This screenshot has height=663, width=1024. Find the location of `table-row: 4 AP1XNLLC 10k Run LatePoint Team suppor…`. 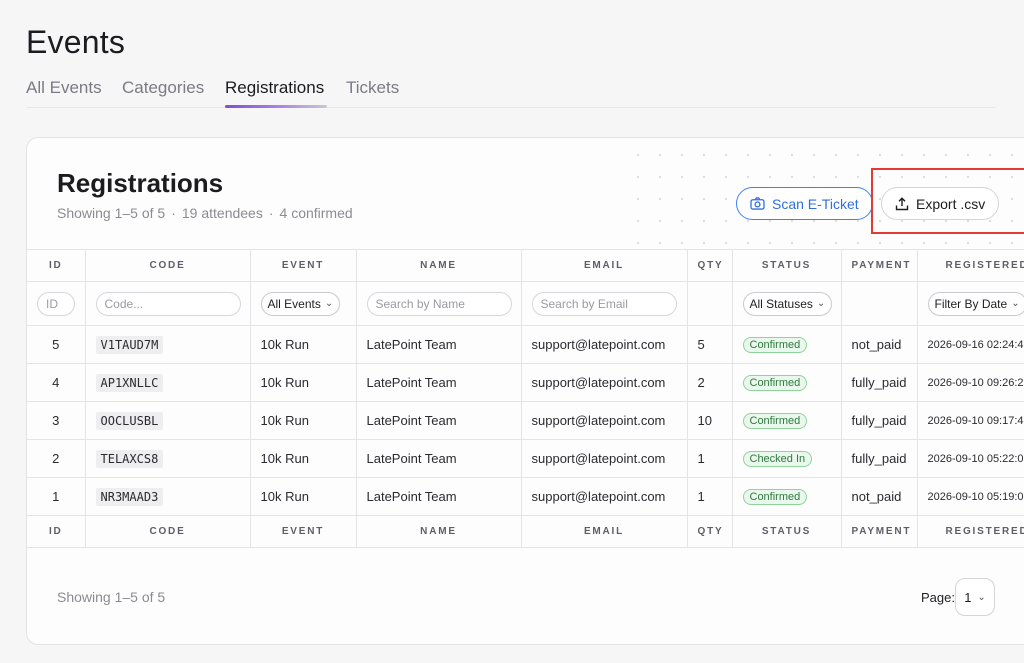

table-row: 4 AP1XNLLC 10k Run LatePoint Team suppor… is located at coordinates (525, 382).